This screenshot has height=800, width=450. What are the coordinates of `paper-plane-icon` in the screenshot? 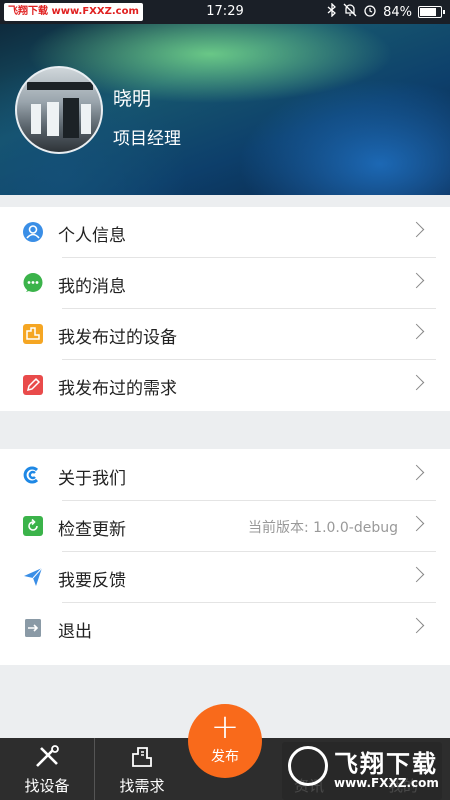 It's located at (33, 577).